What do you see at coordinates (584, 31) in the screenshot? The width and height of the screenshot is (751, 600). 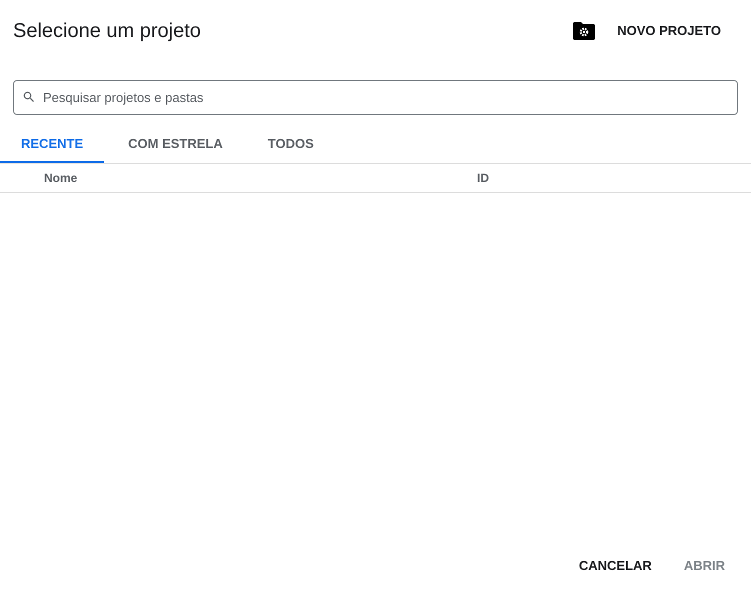 I see `folder-gear-icon` at bounding box center [584, 31].